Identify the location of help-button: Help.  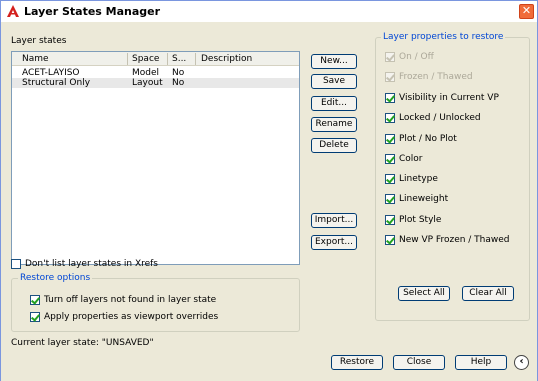
(481, 362).